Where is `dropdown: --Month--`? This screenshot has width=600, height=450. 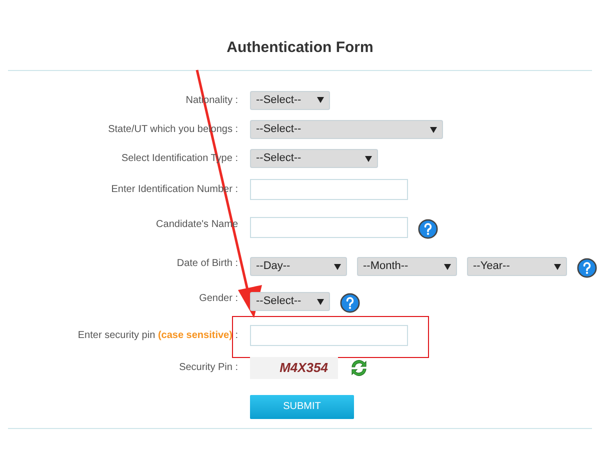 dropdown: --Month-- is located at coordinates (407, 266).